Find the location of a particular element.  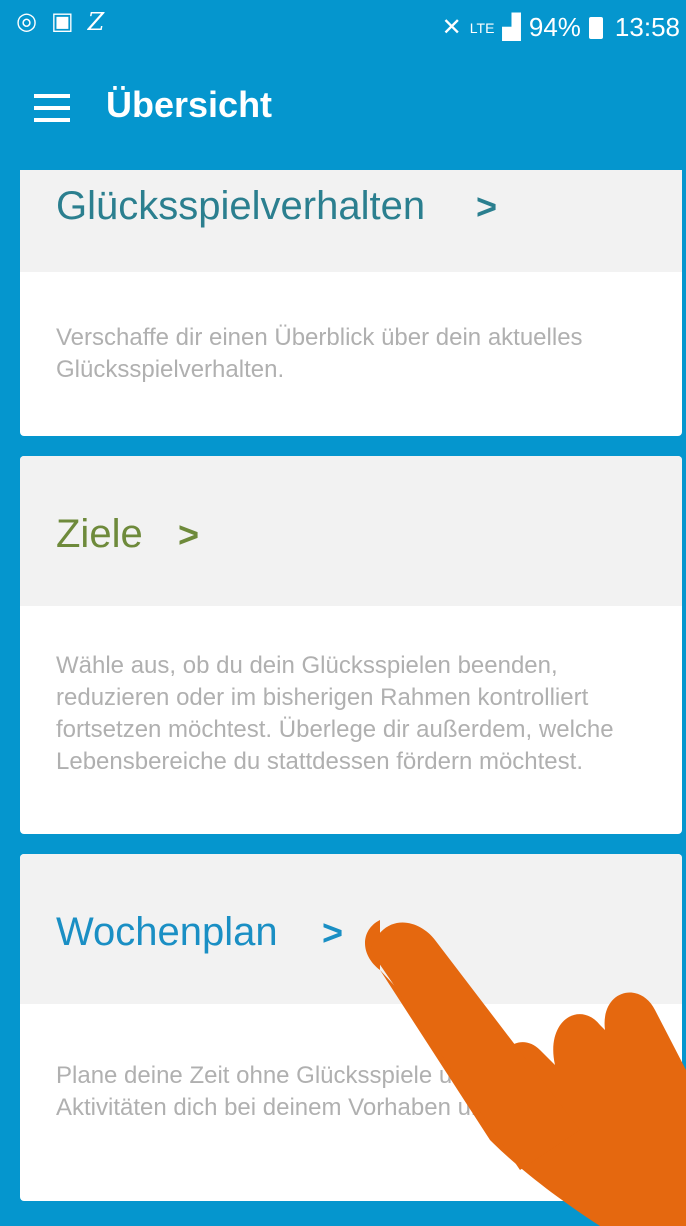

network-label: LTE is located at coordinates (482, 27).